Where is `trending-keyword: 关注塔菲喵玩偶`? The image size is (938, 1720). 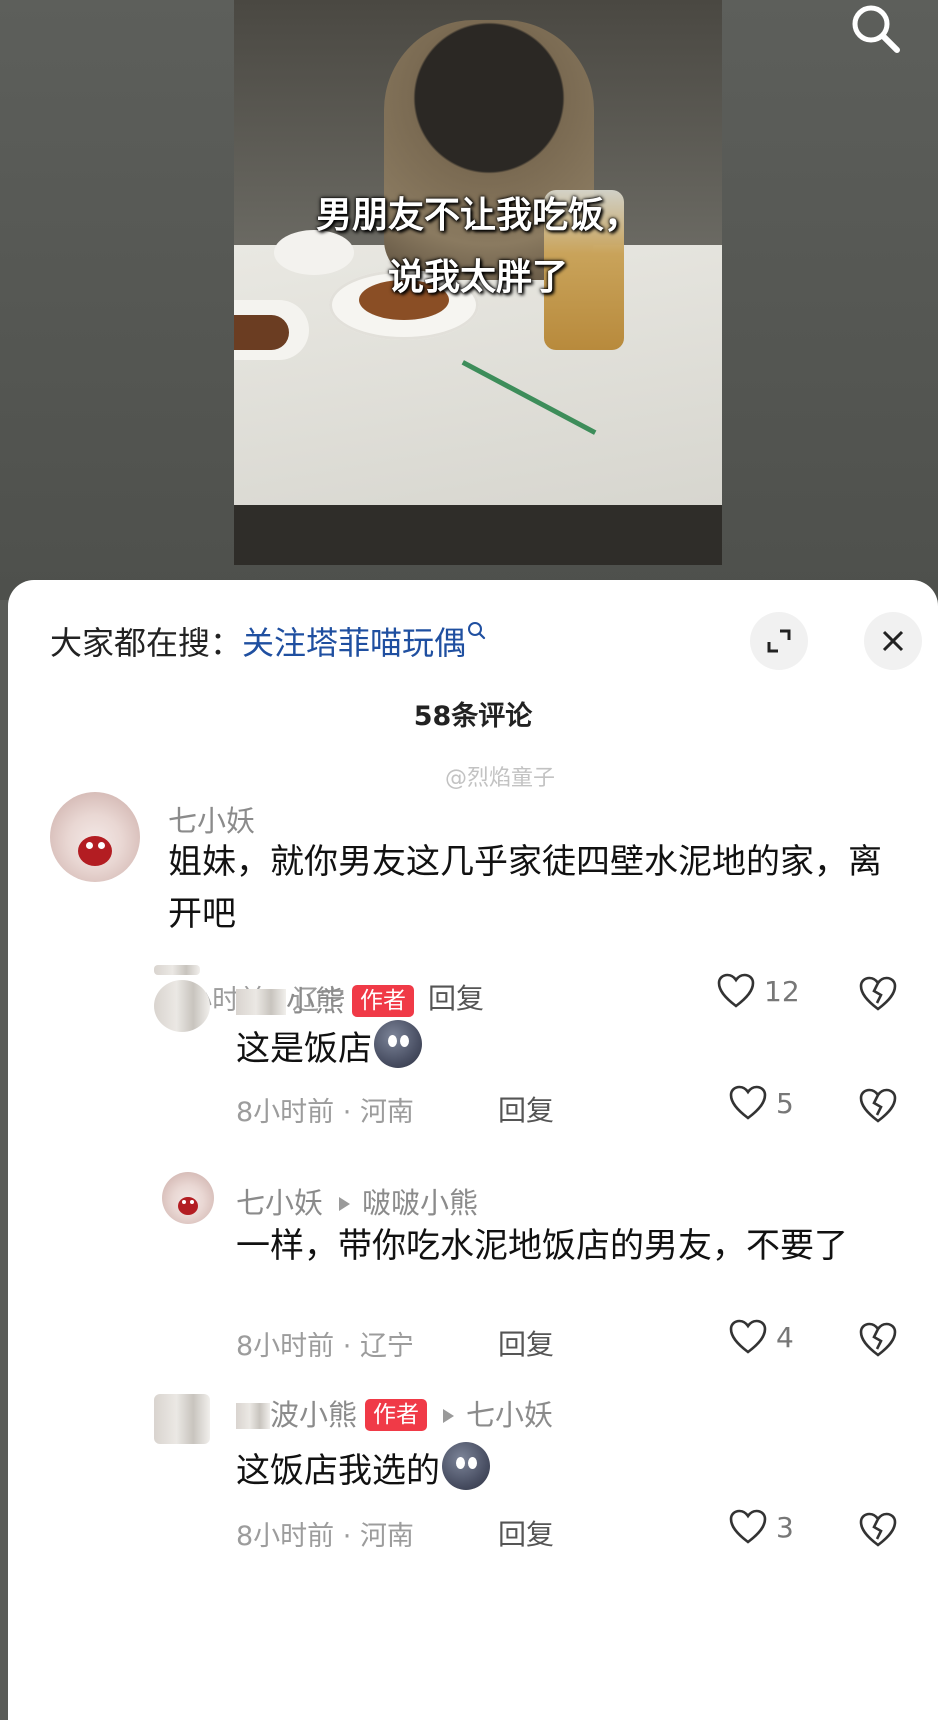
trending-keyword: 关注塔菲喵玩偶 is located at coordinates (354, 643).